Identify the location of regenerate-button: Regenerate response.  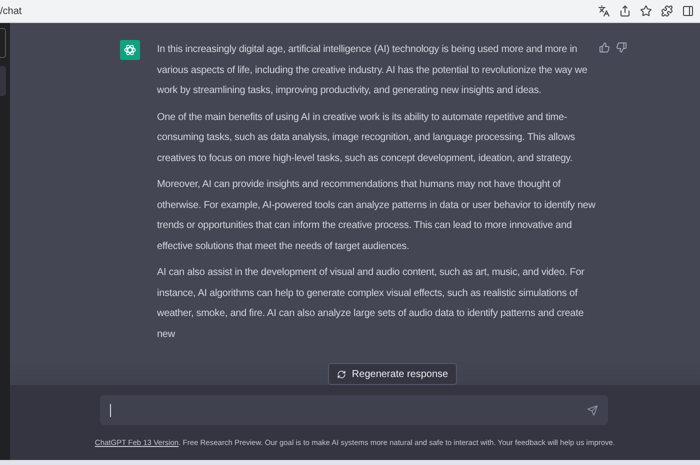
(393, 374).